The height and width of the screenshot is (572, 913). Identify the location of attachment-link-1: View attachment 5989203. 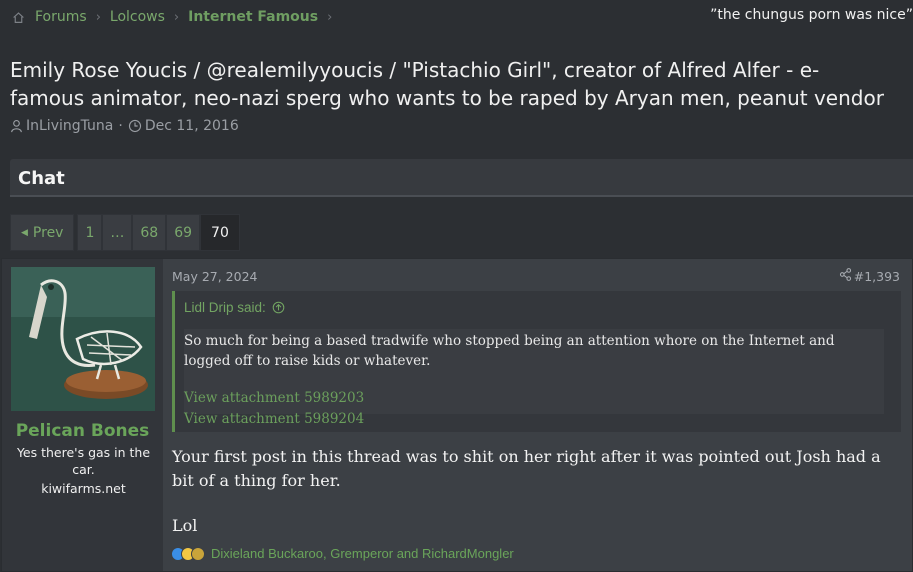
(274, 398).